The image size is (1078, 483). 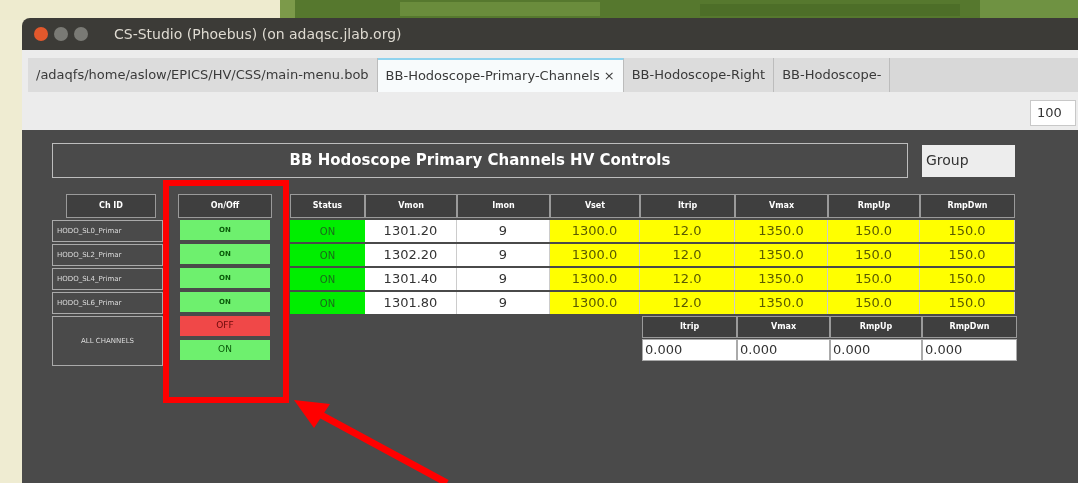 What do you see at coordinates (111, 206) in the screenshot?
I see `column-header: Ch ID` at bounding box center [111, 206].